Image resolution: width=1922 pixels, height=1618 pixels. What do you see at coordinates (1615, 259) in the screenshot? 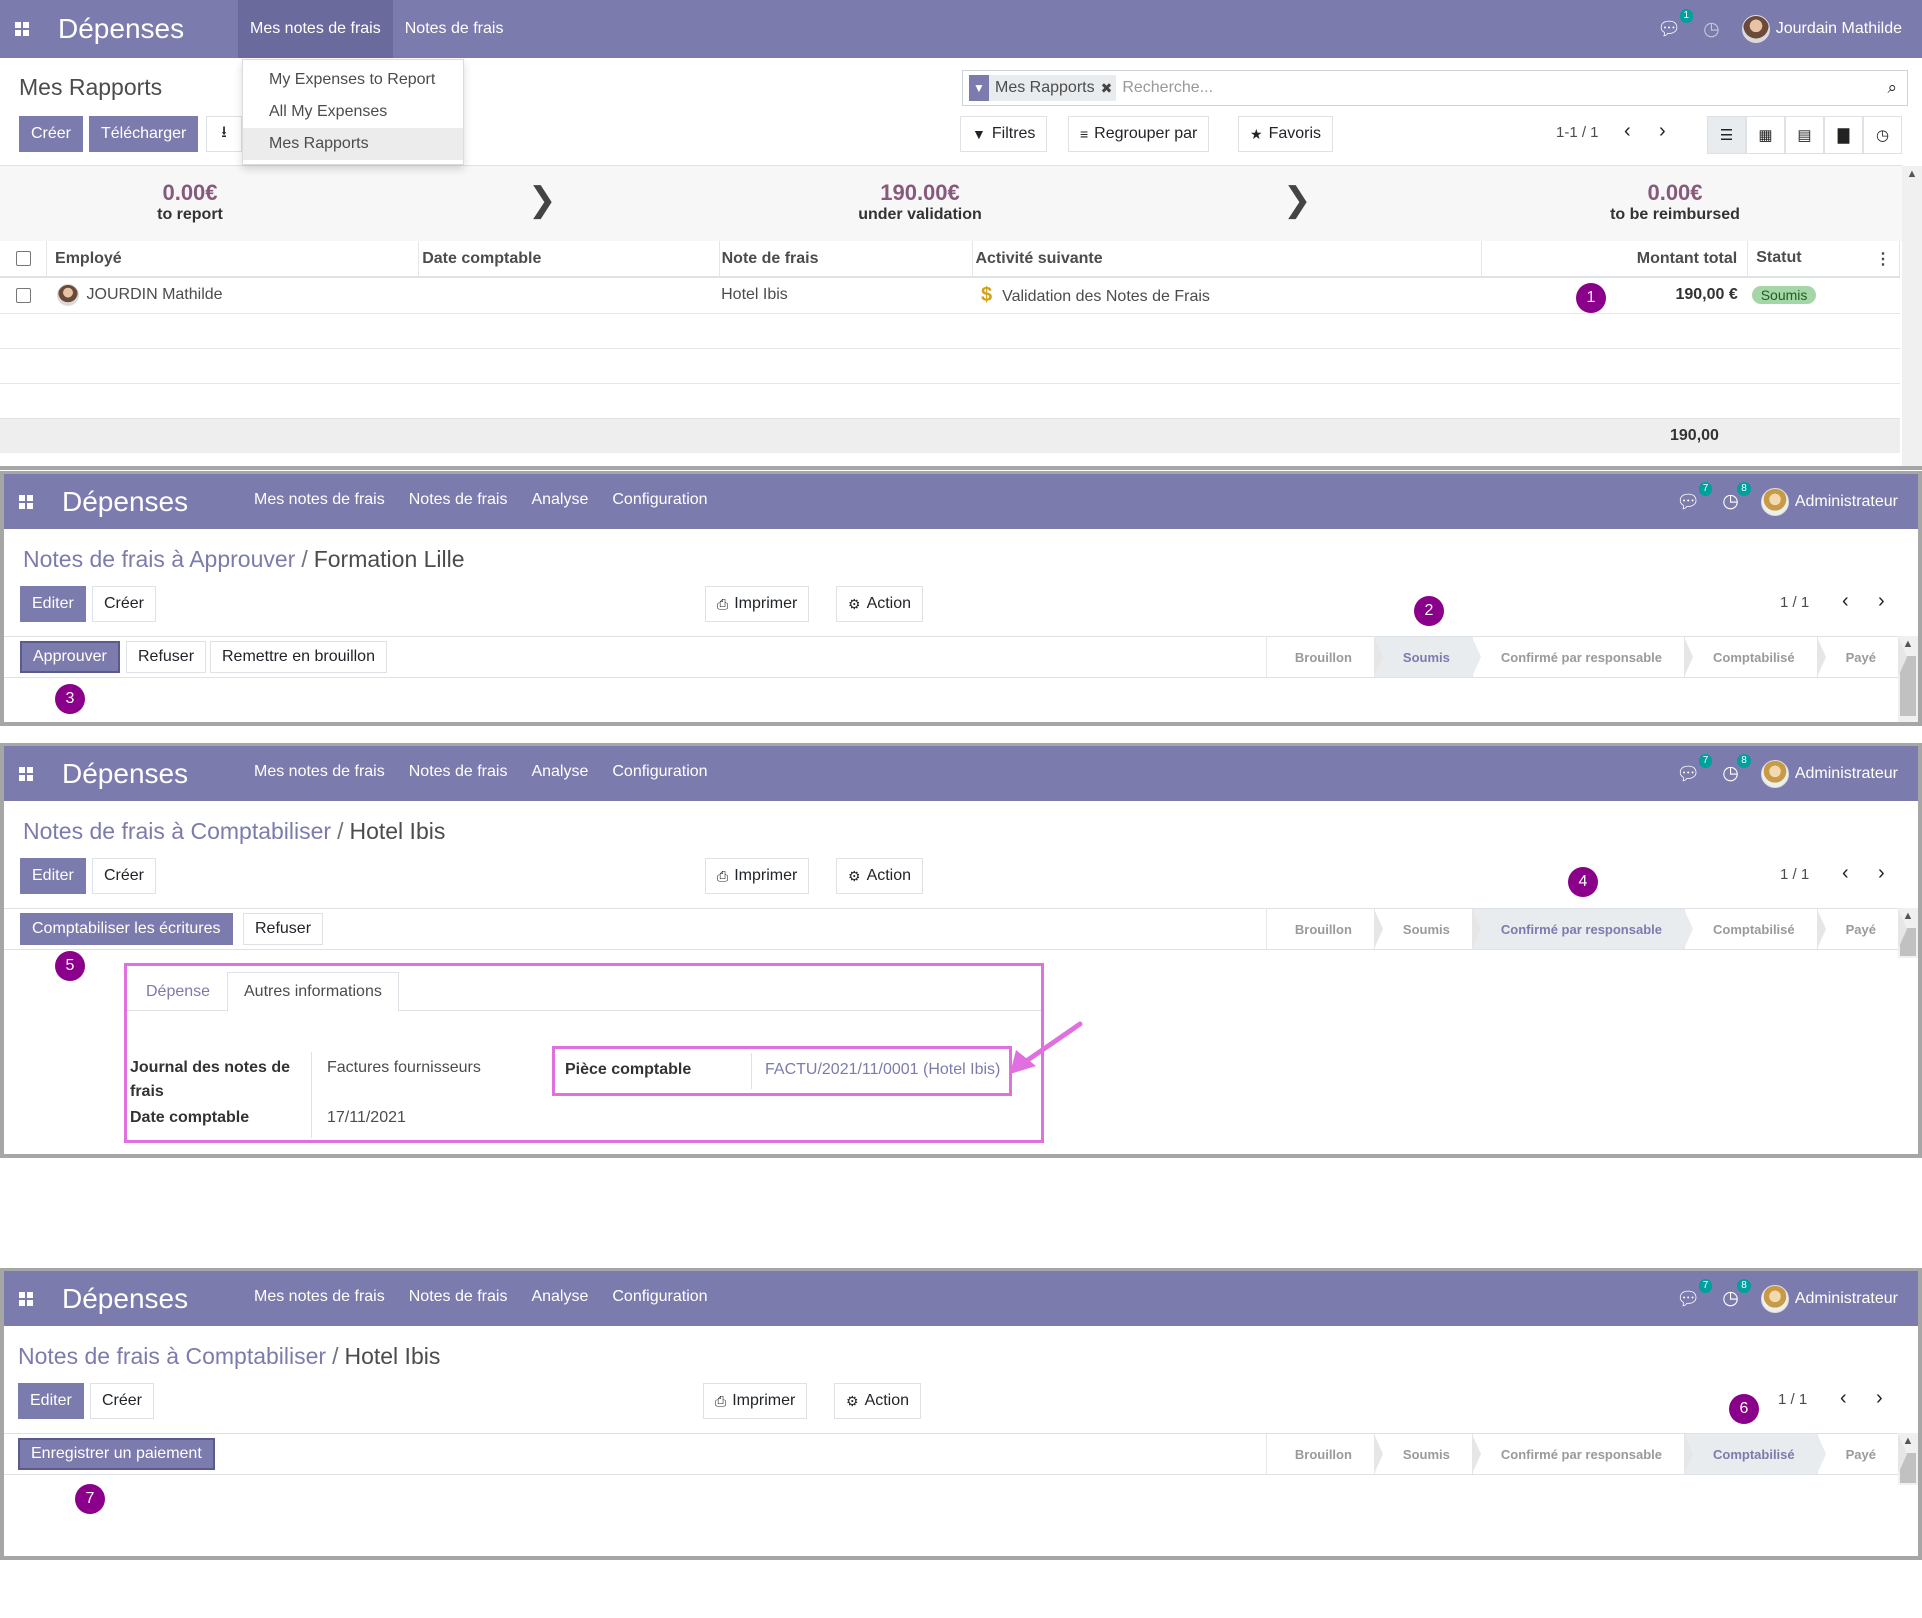
I see `col-total-amount: Montant total` at bounding box center [1615, 259].